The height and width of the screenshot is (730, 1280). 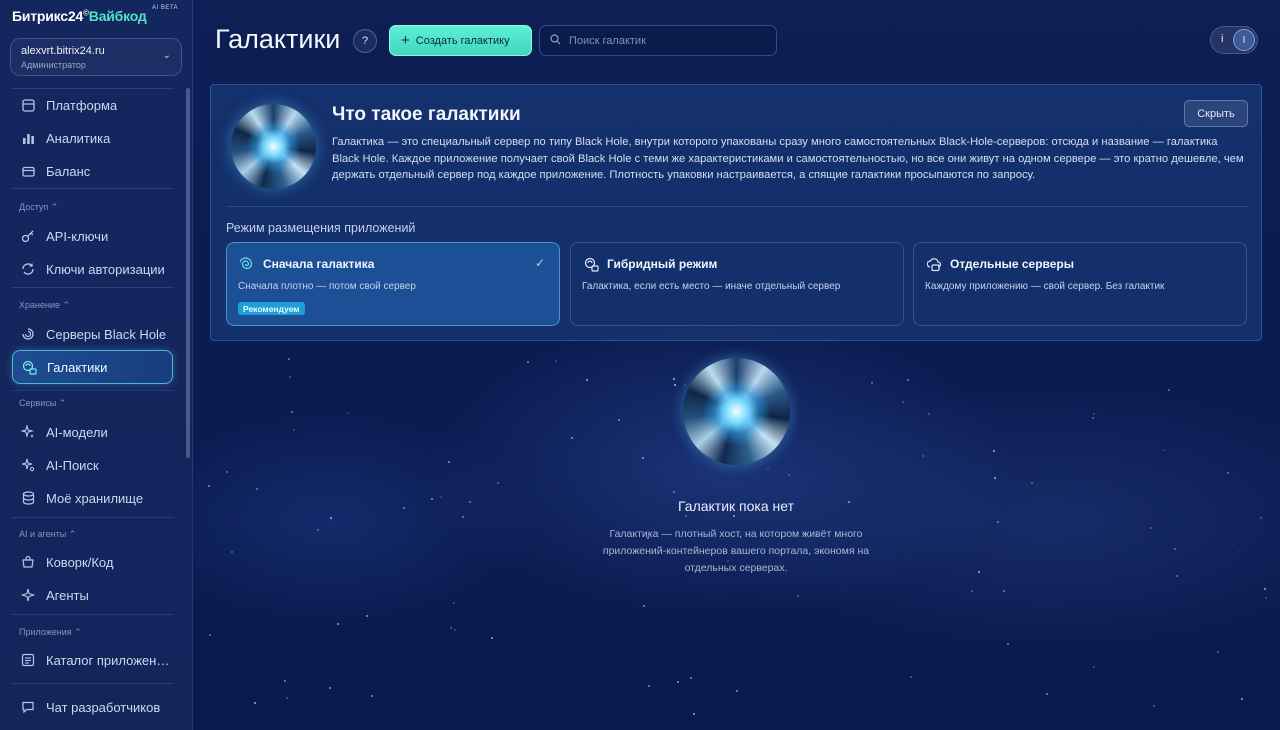 I want to click on section-ai-agents: AI и агенты ⌃, so click(x=47, y=534).